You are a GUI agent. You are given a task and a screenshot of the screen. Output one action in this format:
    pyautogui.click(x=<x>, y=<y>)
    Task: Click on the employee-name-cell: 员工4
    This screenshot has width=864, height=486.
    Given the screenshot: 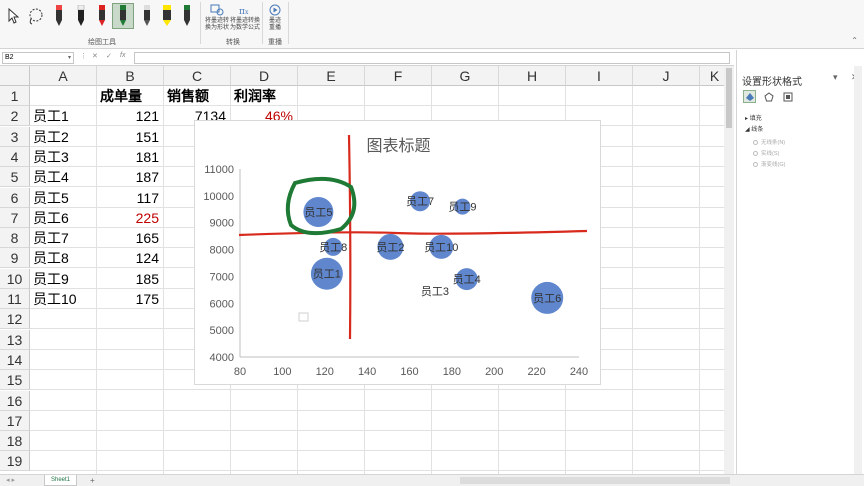 What is the action you would take?
    pyautogui.click(x=65, y=177)
    